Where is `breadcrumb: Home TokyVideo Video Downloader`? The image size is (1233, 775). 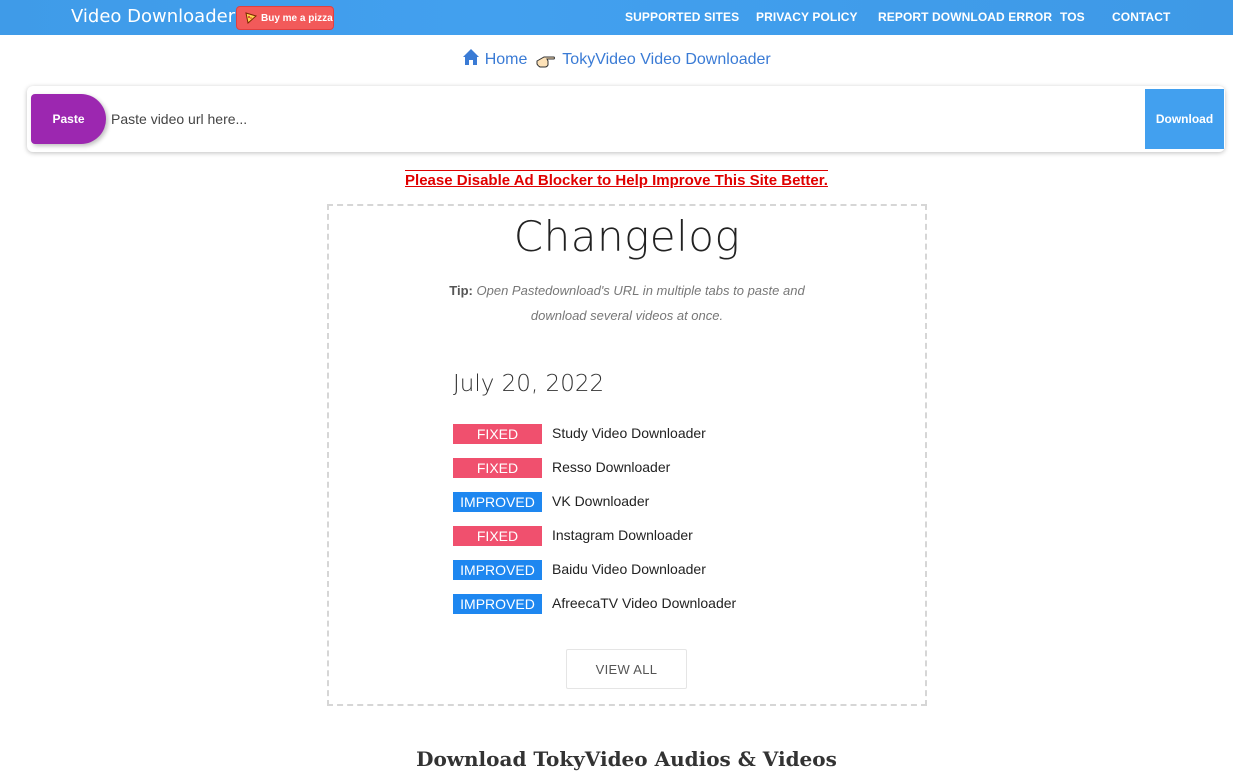 breadcrumb: Home TokyVideo Video Downloader is located at coordinates (616, 58).